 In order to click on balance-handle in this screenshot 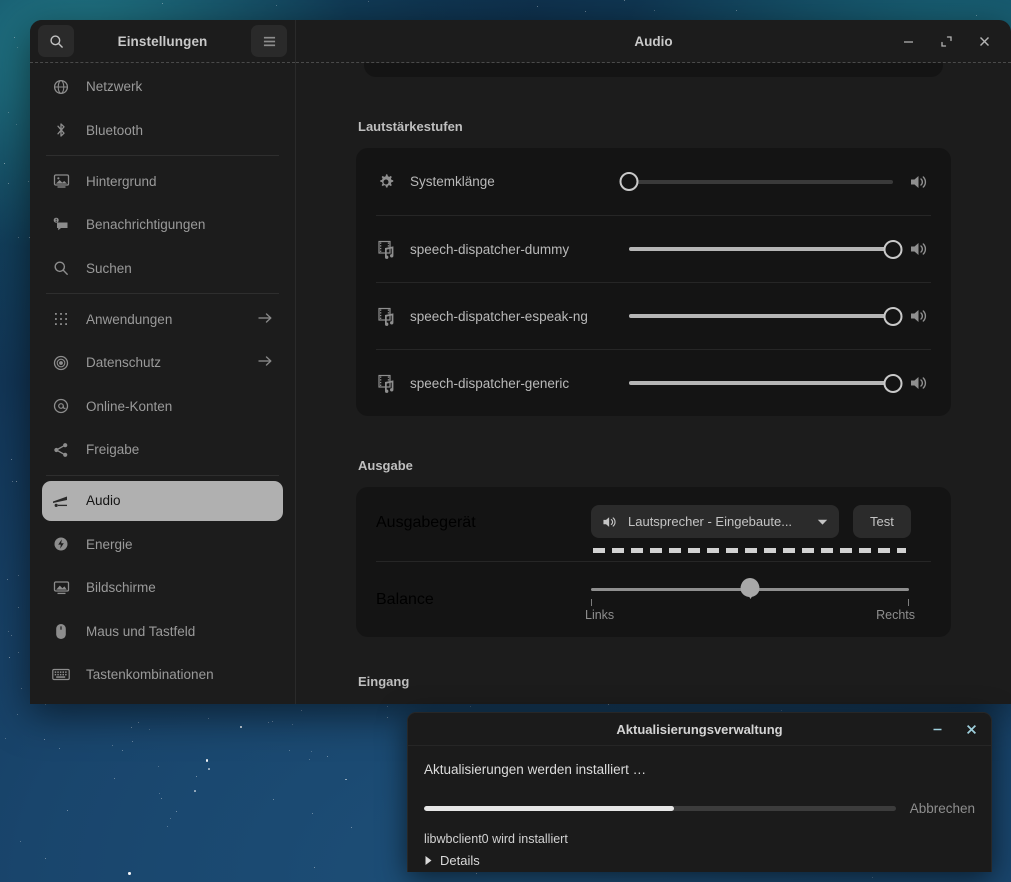, I will do `click(750, 587)`.